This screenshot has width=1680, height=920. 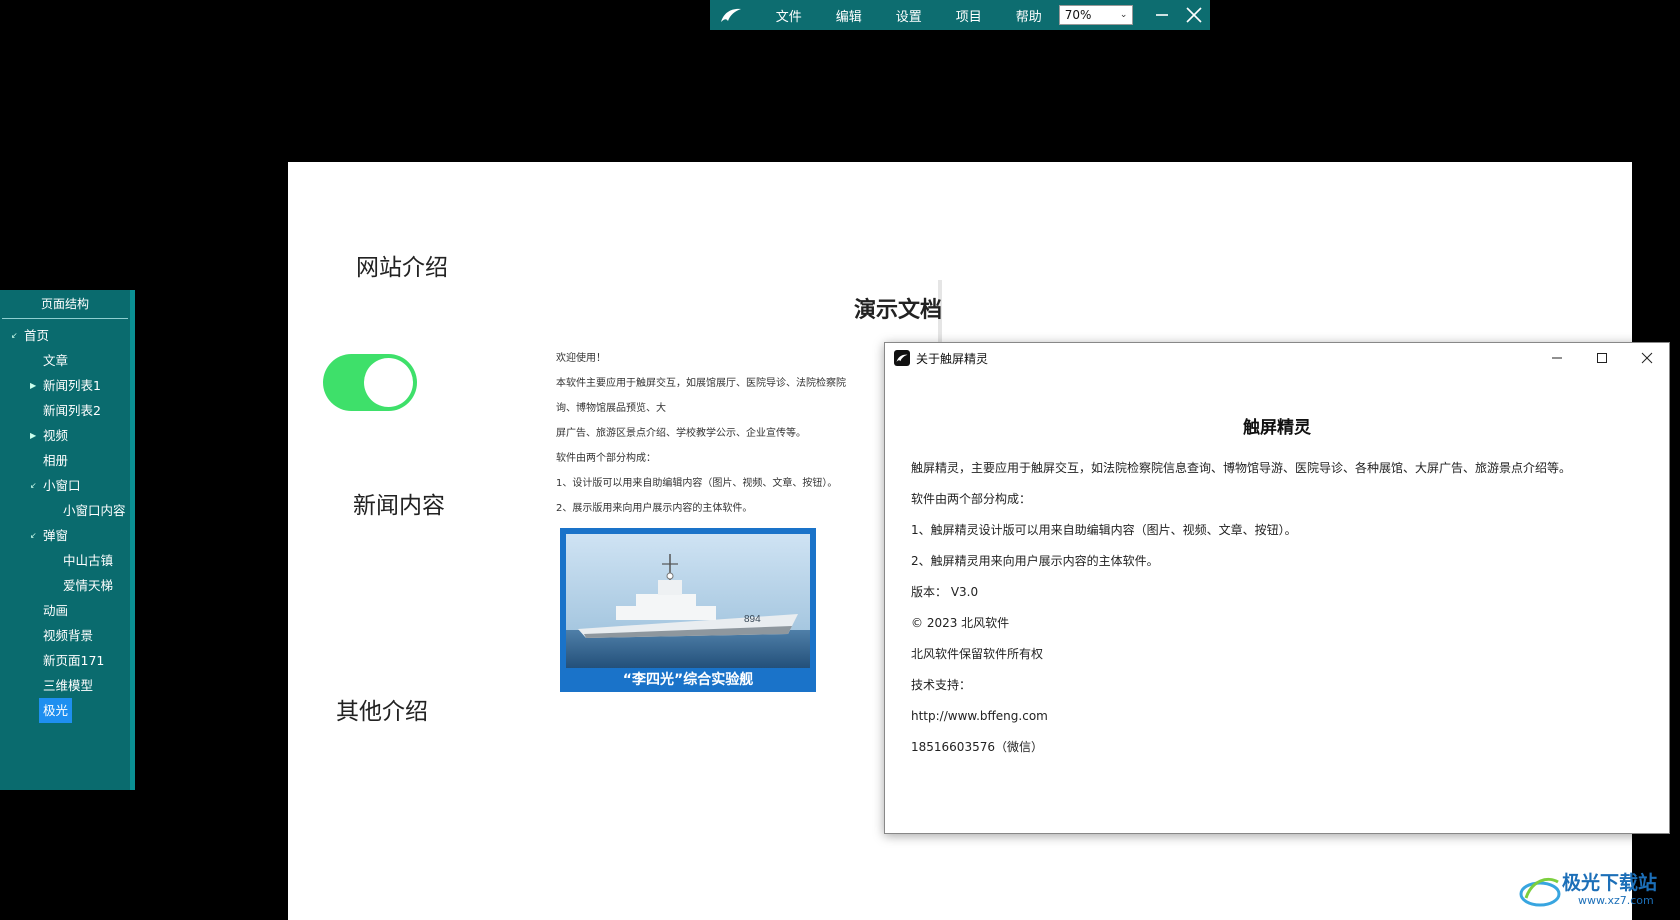 What do you see at coordinates (94, 510) in the screenshot?
I see `tree-item-label: 小窗口内容` at bounding box center [94, 510].